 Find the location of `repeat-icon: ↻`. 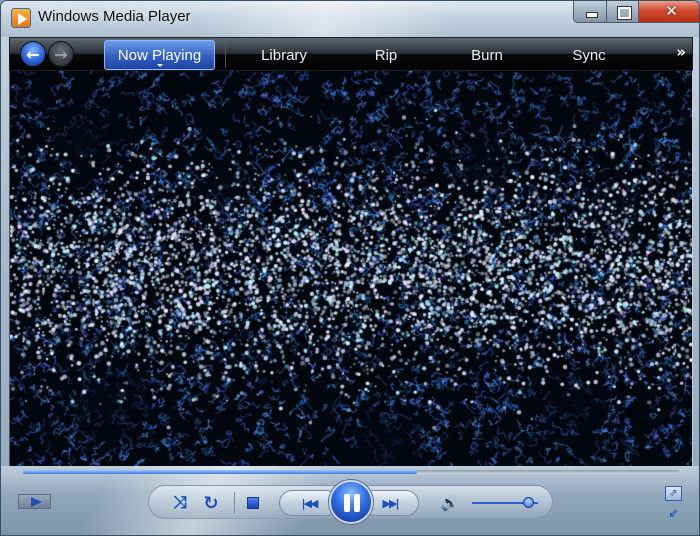

repeat-icon: ↻ is located at coordinates (211, 503).